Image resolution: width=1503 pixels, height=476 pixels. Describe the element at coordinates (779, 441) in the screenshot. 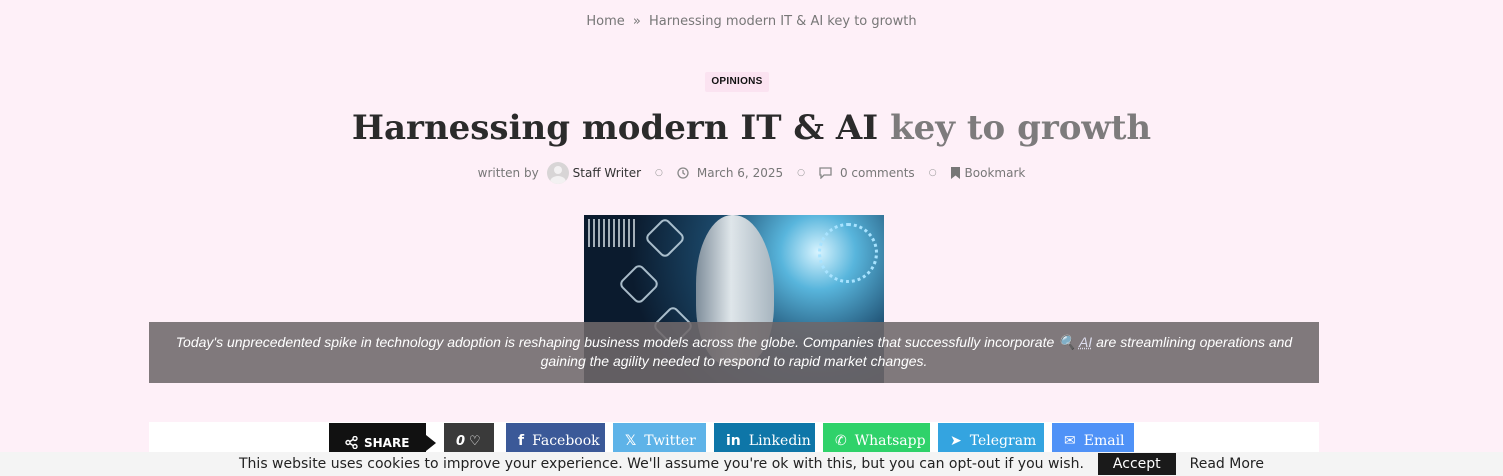

I see `linkedin-label: Linkedin` at that location.